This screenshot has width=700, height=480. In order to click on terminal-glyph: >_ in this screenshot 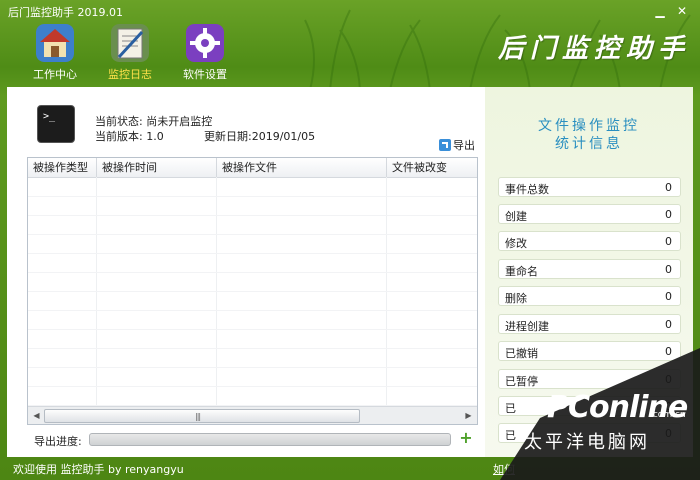, I will do `click(49, 116)`.